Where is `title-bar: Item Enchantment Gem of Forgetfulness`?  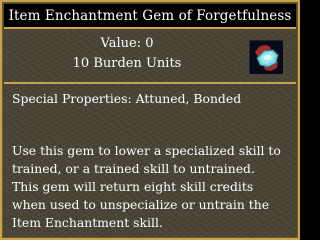
title-bar: Item Enchantment Gem of Forgetfulness is located at coordinates (150, 16).